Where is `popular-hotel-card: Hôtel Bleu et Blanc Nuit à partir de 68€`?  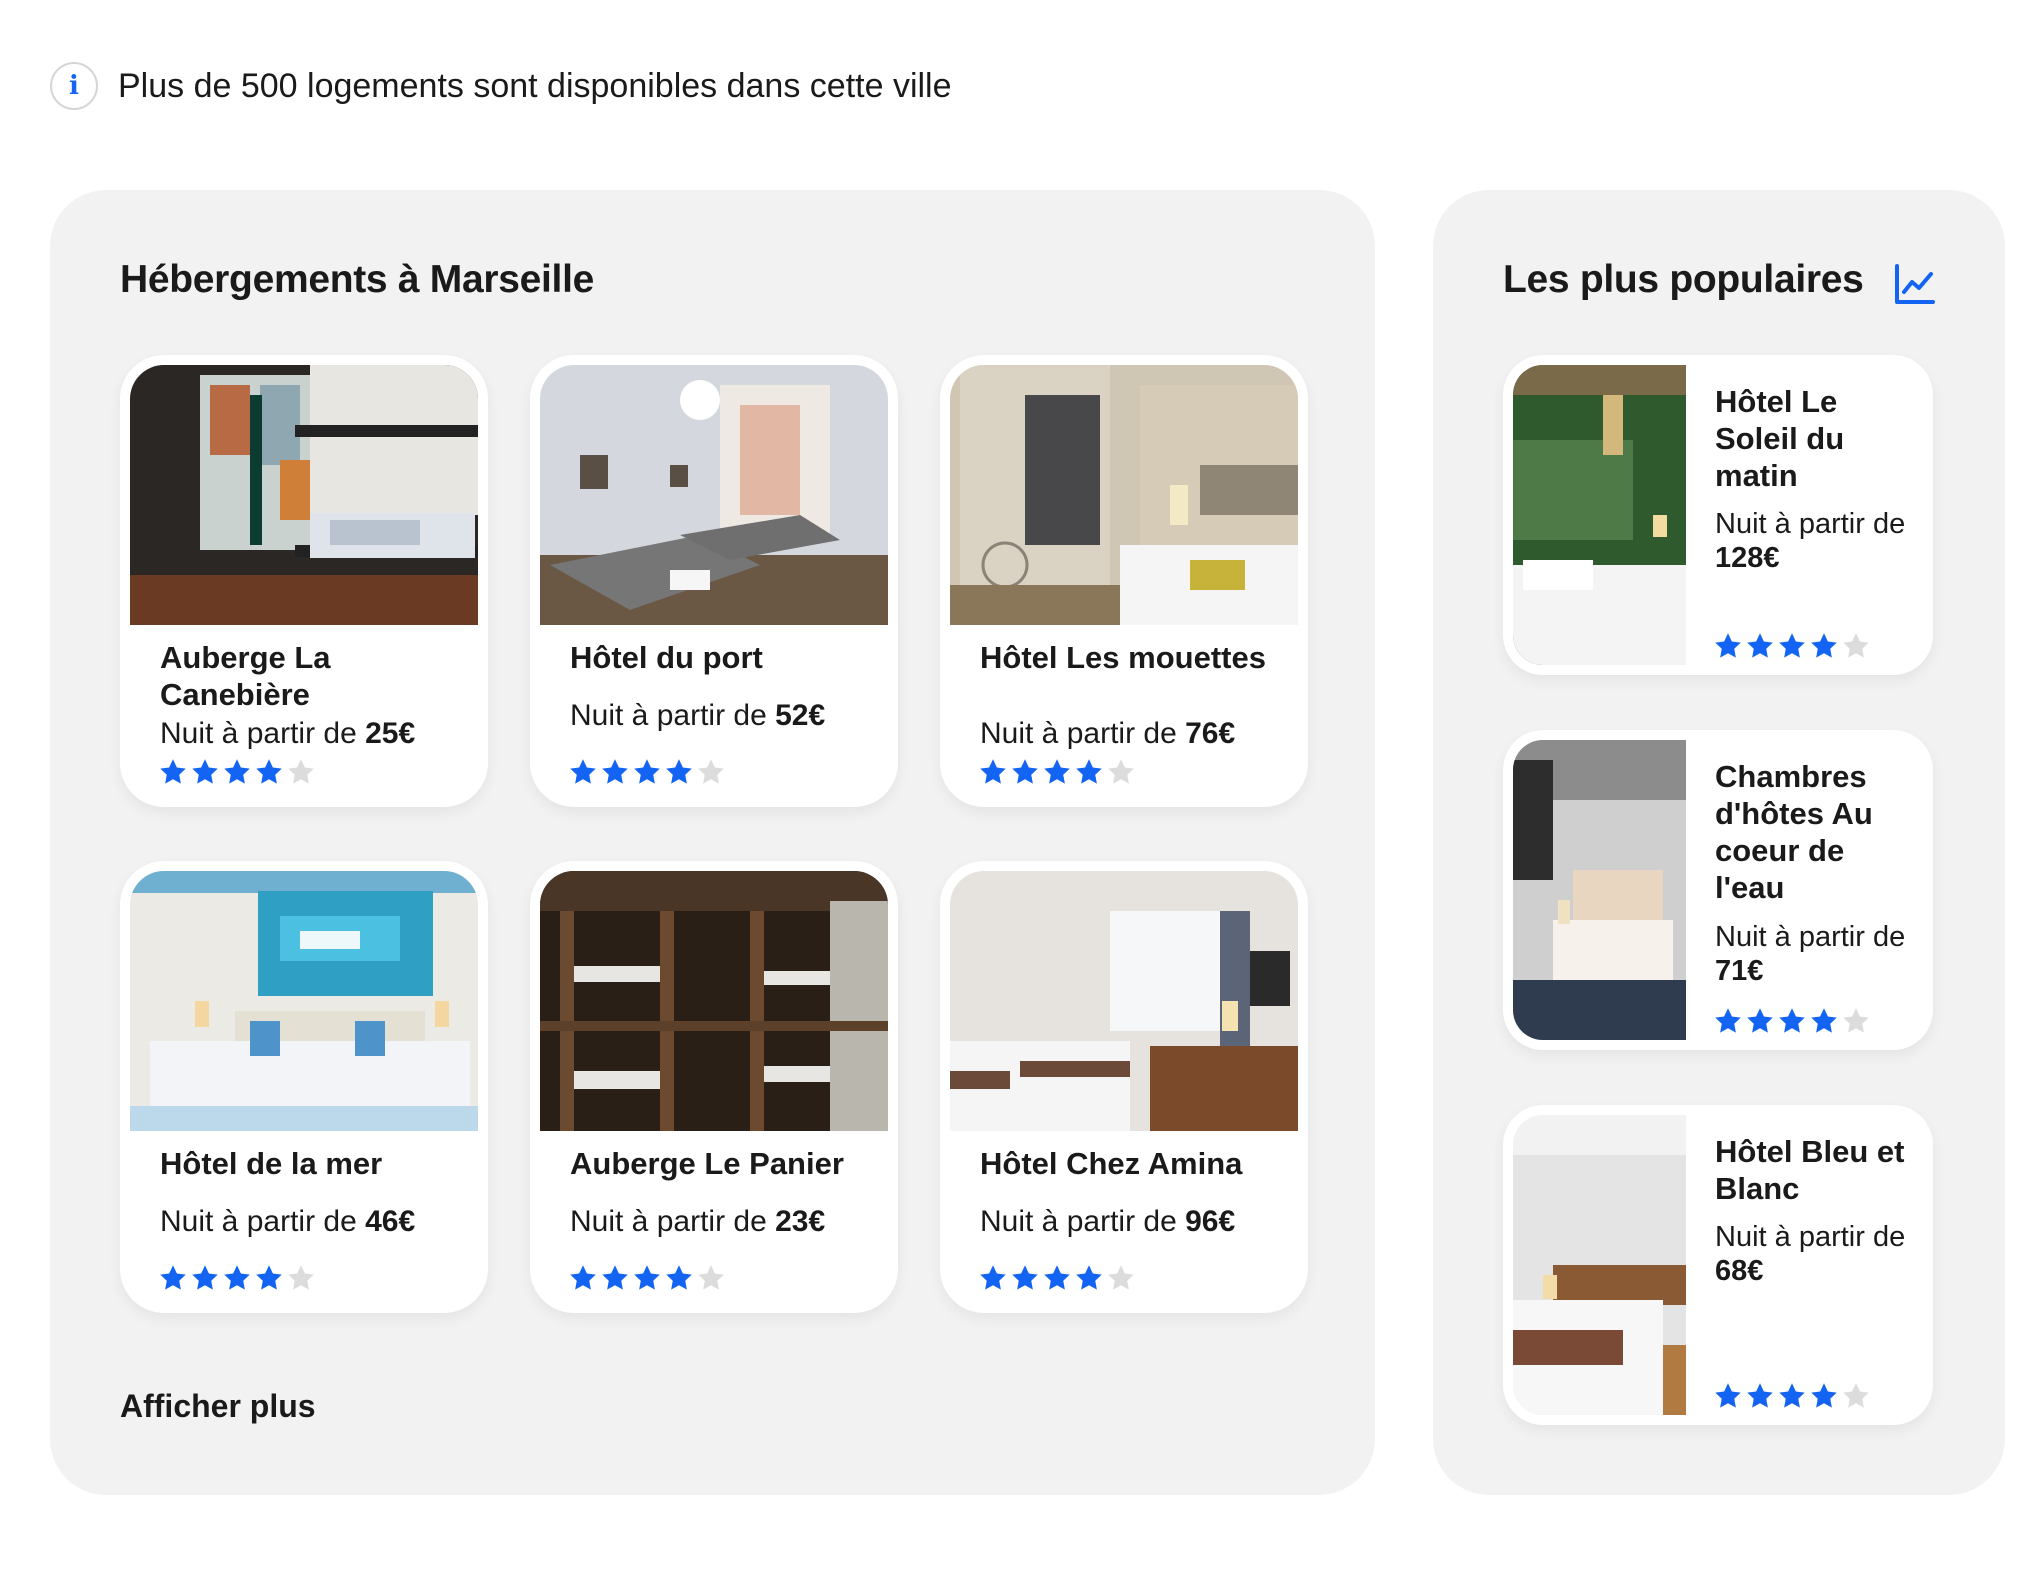 popular-hotel-card: Hôtel Bleu et Blanc Nuit à partir de 68€ is located at coordinates (1718, 1265).